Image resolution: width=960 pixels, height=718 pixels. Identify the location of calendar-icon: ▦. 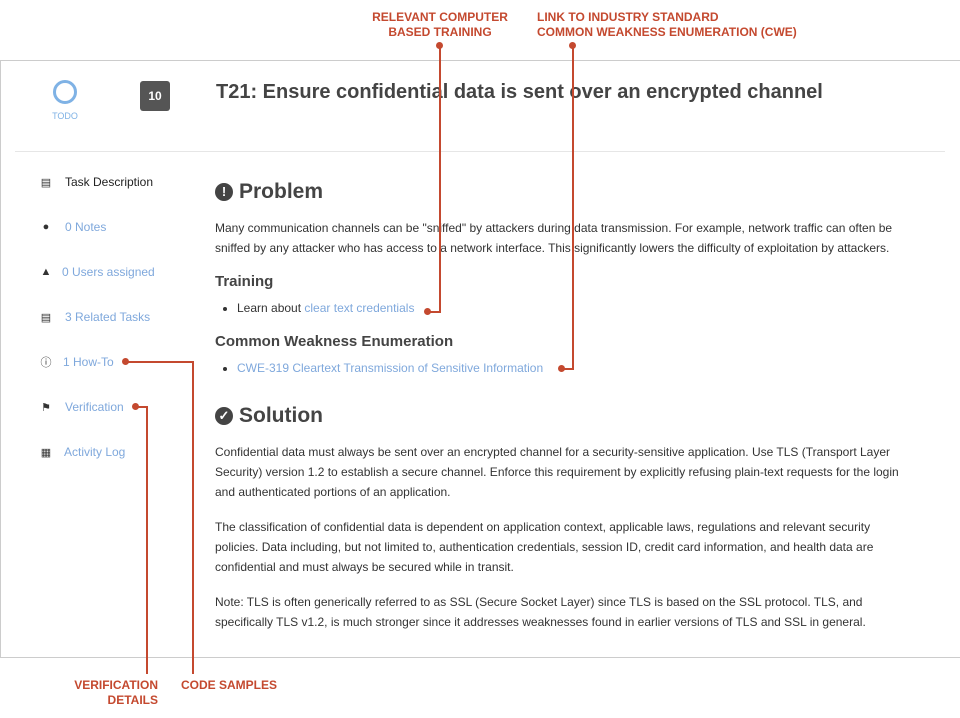
(46, 452).